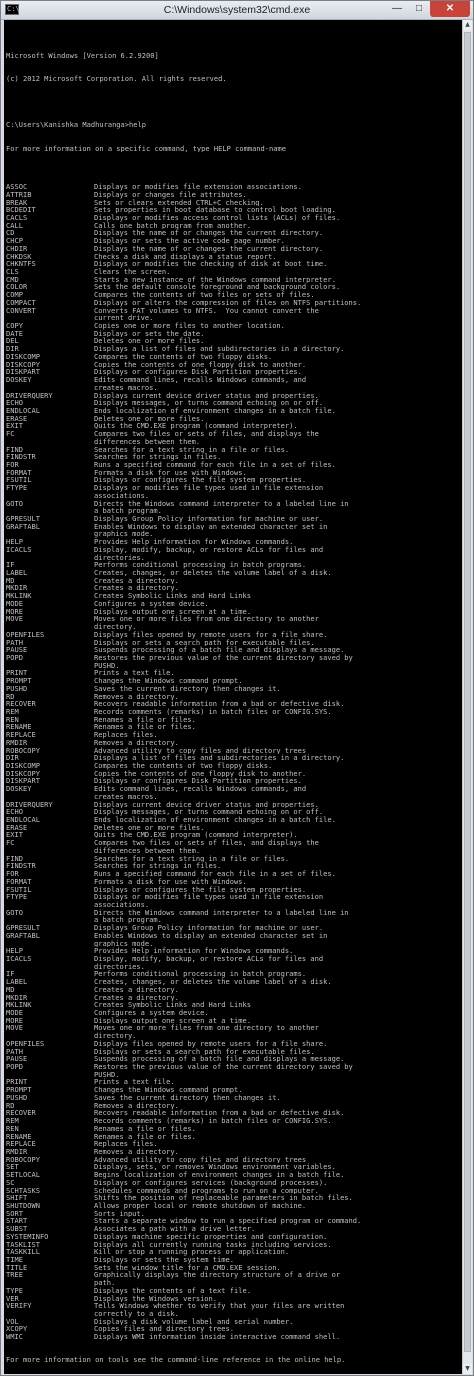  Describe the element at coordinates (234, 558) in the screenshot. I see `command-row: directories.` at that location.